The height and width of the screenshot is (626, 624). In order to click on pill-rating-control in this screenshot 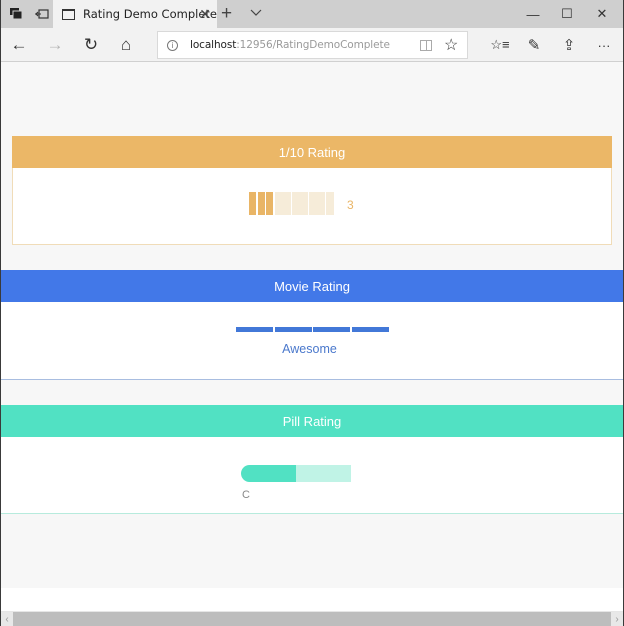, I will do `click(296, 473)`.